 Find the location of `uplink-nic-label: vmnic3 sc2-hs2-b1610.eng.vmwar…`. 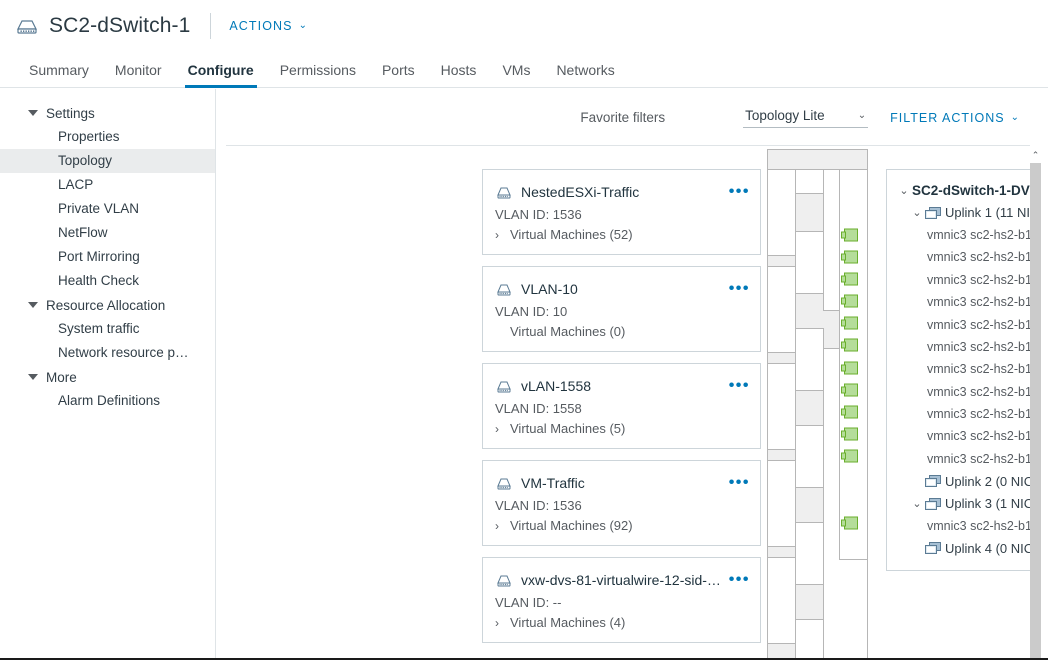

uplink-nic-label: vmnic3 sc2-hs2-b1610.eng.vmwar… is located at coordinates (978, 279).